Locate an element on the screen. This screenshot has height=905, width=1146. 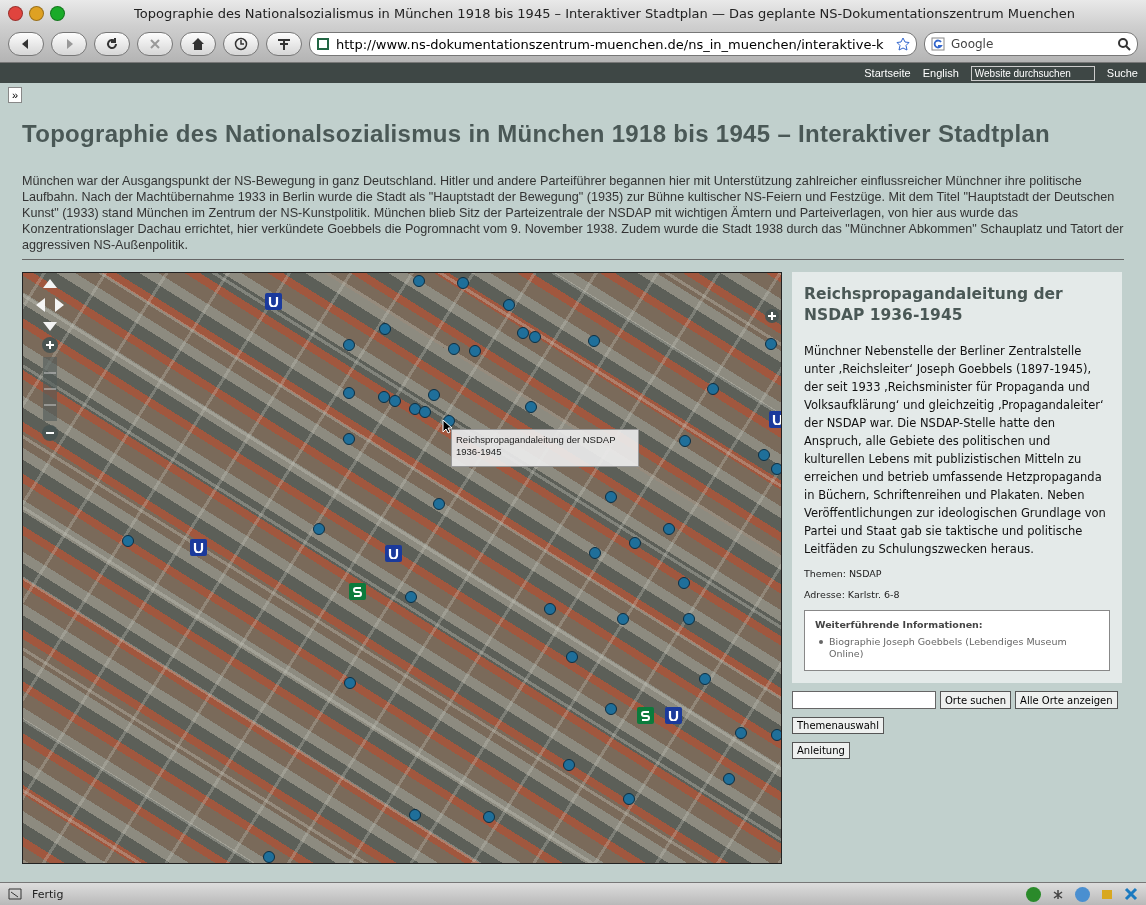
back-button is located at coordinates (26, 44).